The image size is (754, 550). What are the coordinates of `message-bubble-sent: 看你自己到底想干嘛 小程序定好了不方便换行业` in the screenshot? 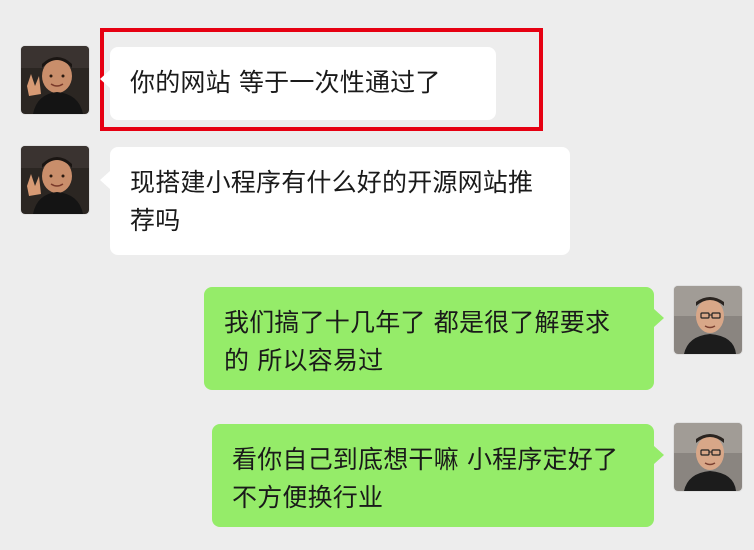 It's located at (433, 475).